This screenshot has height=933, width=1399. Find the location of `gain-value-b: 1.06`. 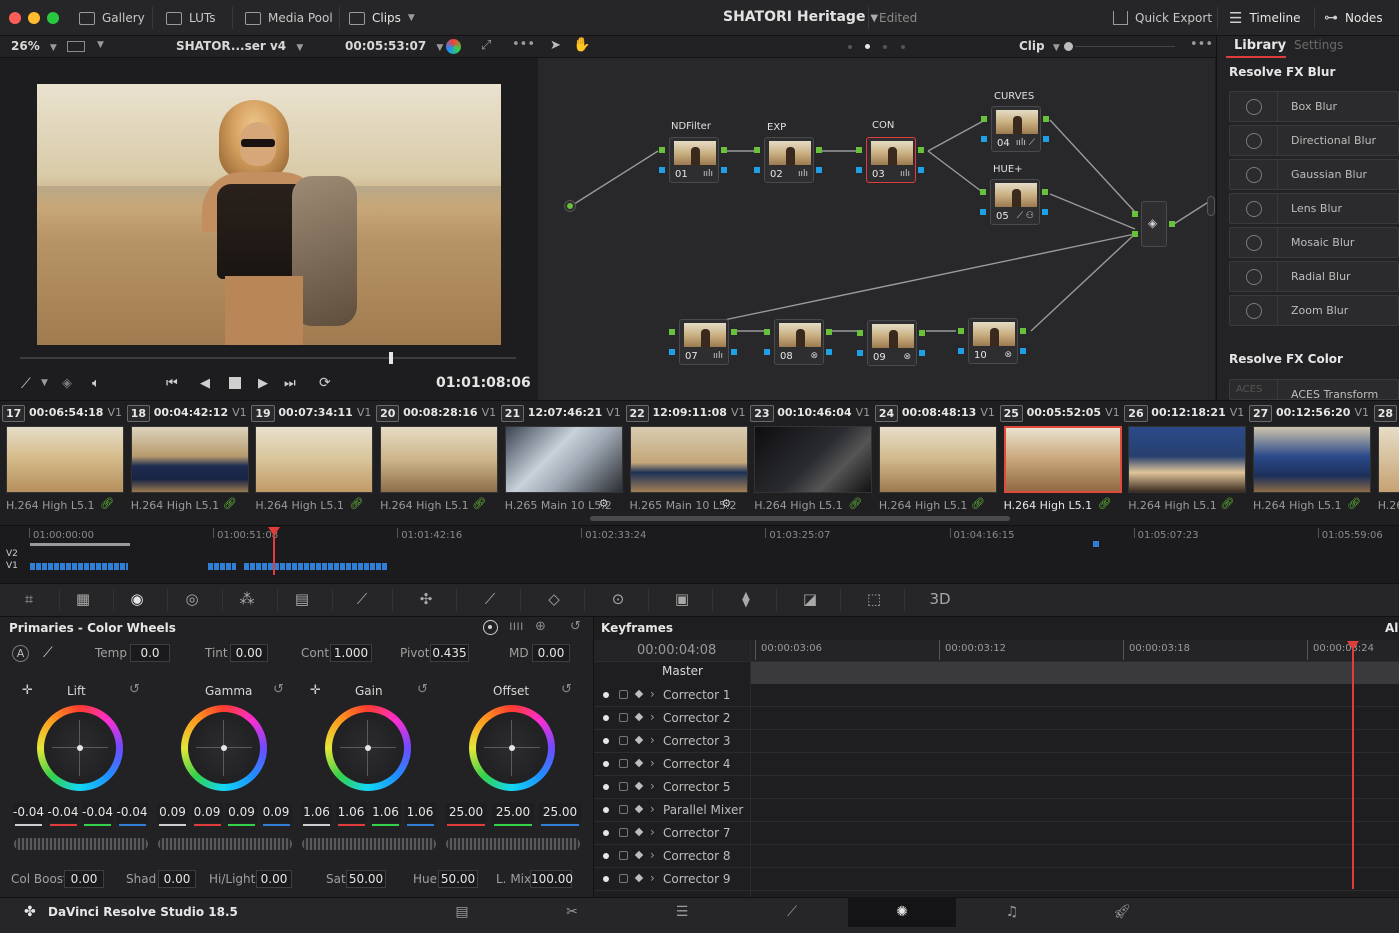

gain-value-b: 1.06 is located at coordinates (420, 813).